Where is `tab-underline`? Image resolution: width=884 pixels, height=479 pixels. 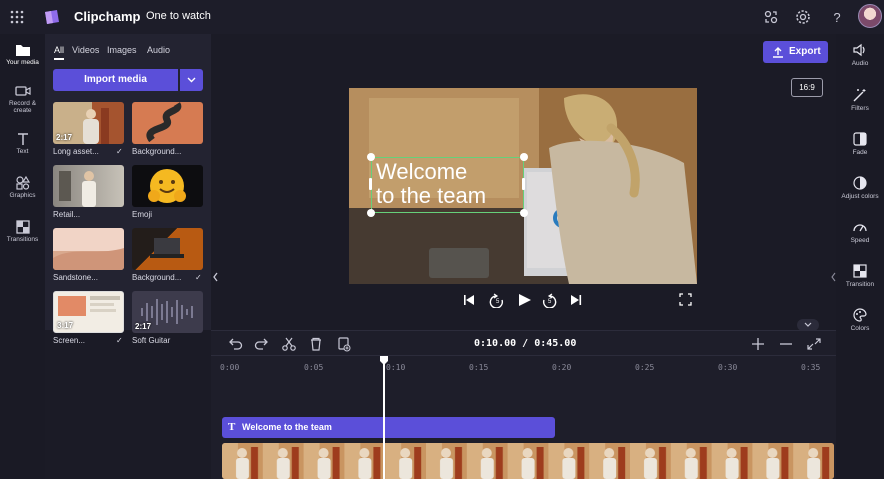
tab-underline is located at coordinates (59, 59).